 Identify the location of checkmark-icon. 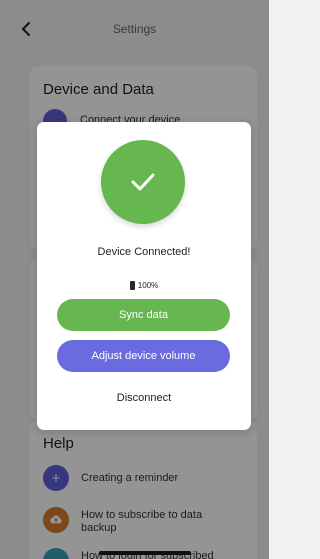
(143, 182).